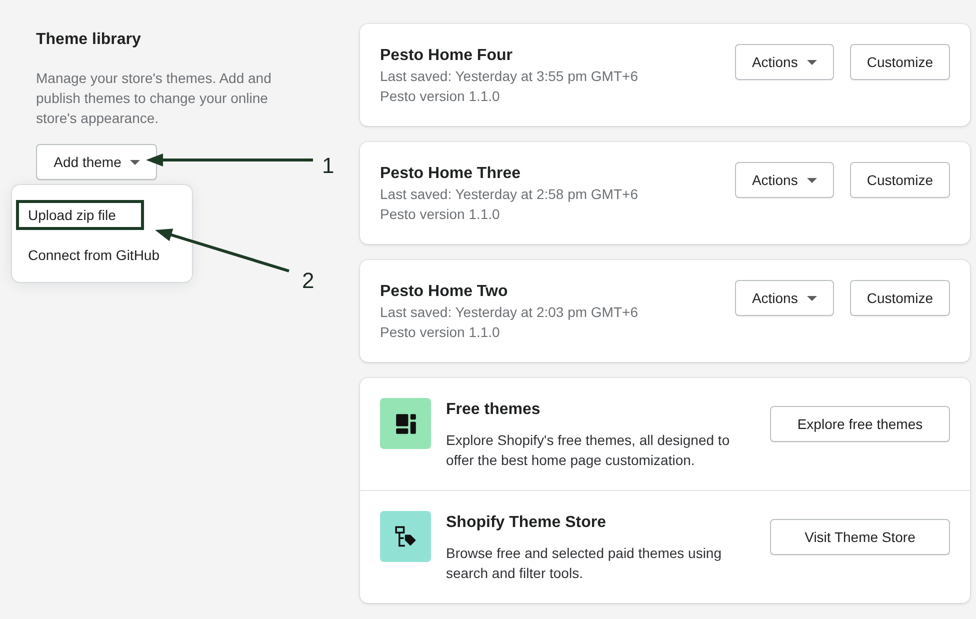 This screenshot has width=976, height=619. I want to click on section-description: Manage your store's themes. Add and publish themes to change your online store's appearance., so click(154, 98).